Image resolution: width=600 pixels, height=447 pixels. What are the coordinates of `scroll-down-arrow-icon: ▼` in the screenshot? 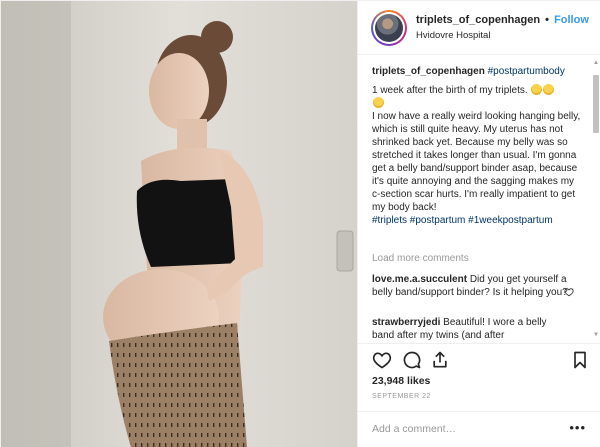 It's located at (596, 335).